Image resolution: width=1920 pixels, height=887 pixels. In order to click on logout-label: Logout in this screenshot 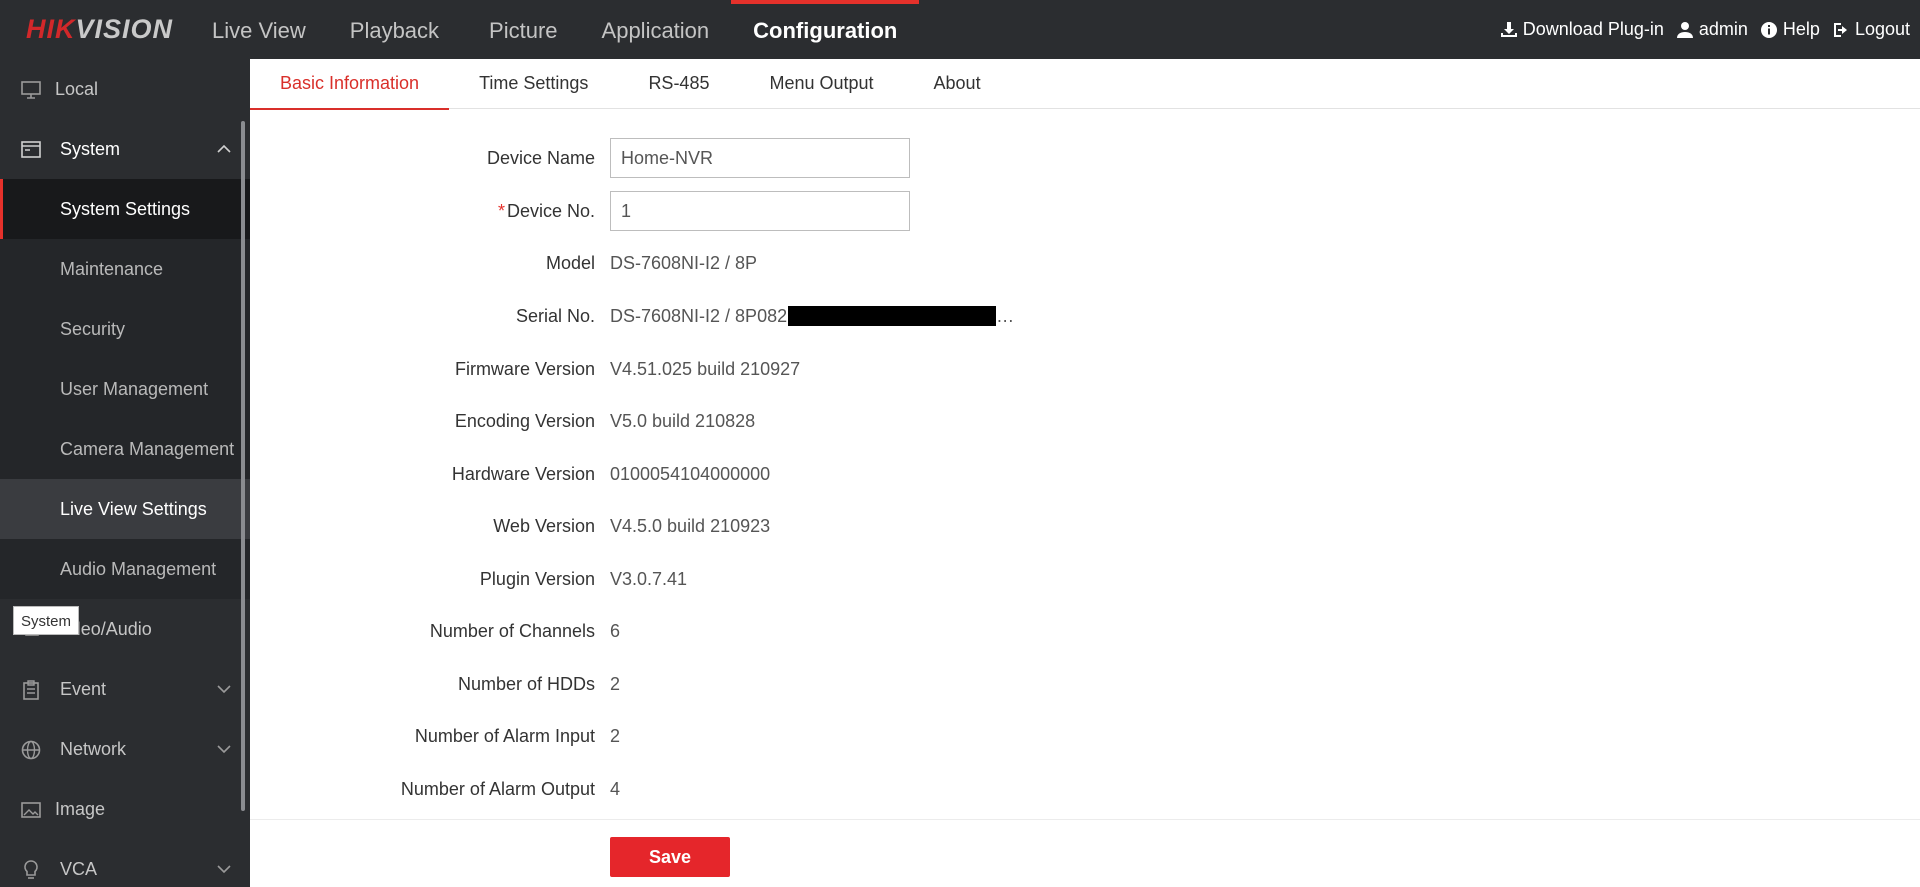, I will do `click(1882, 29)`.